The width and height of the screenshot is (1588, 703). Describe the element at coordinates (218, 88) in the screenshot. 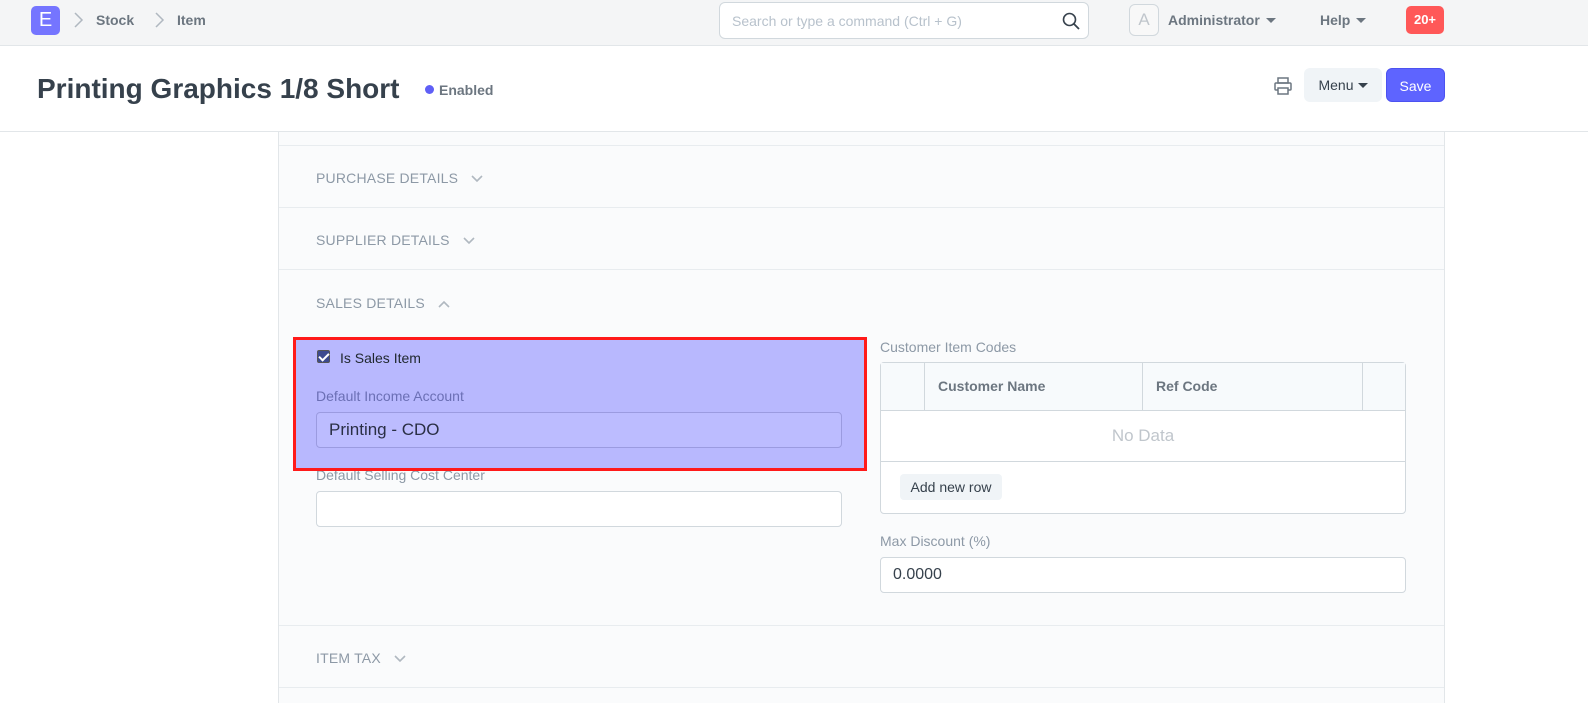

I see `page-title: Printing Graphics 1/8 Short` at that location.